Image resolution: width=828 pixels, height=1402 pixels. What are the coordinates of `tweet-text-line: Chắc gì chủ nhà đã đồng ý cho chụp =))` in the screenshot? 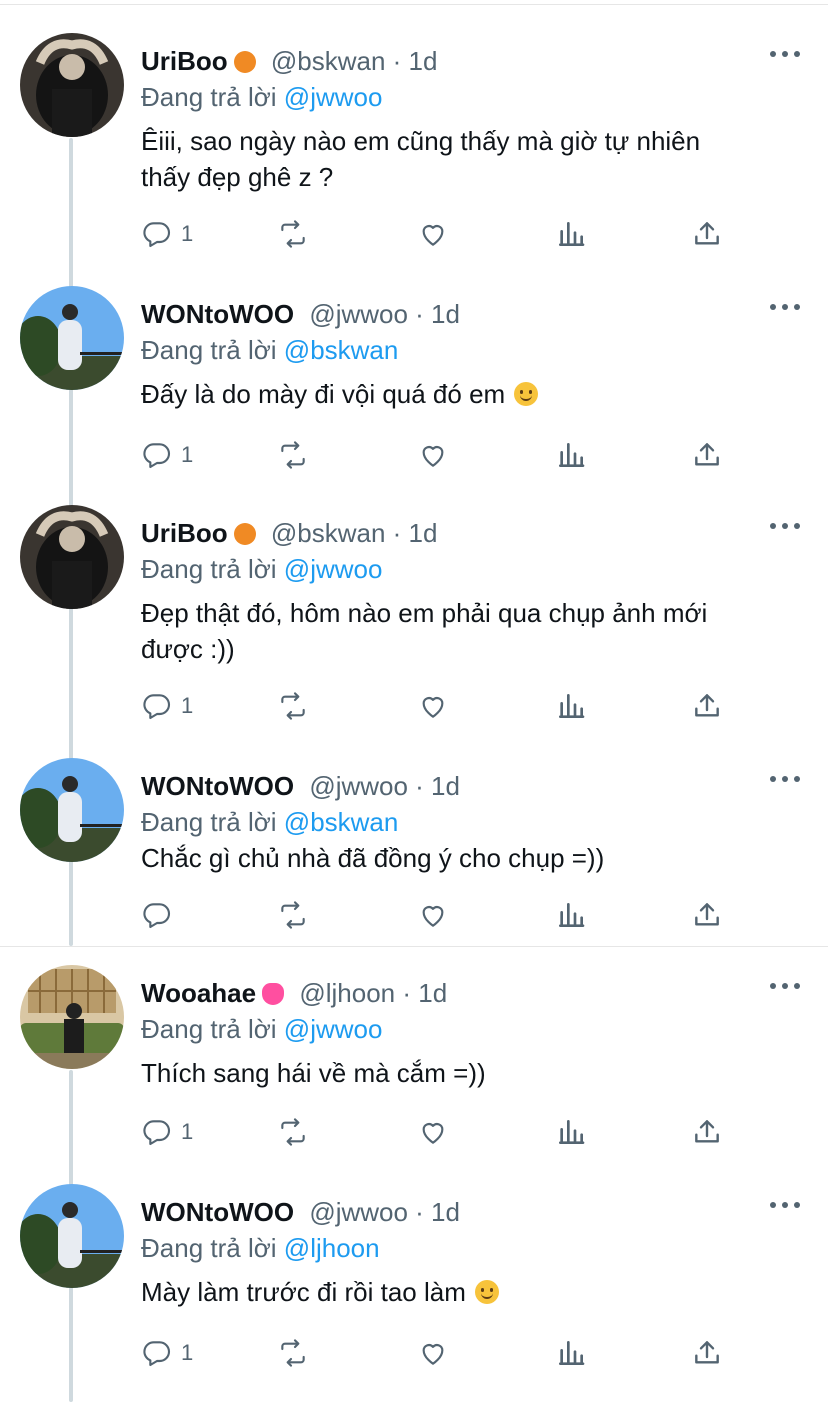 It's located at (373, 858).